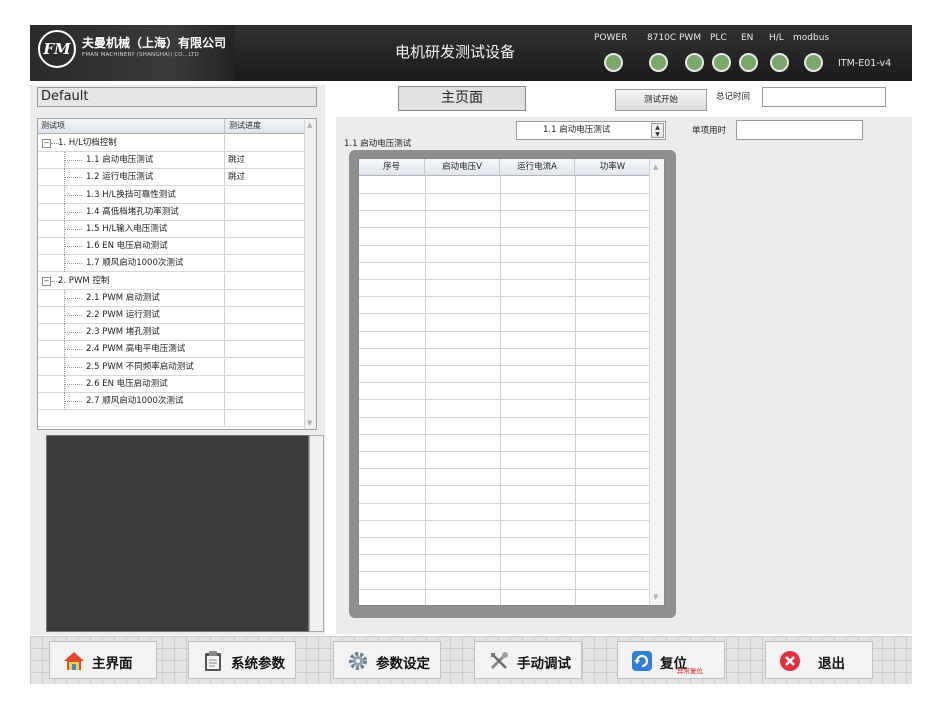 The width and height of the screenshot is (934, 712). What do you see at coordinates (776, 38) in the screenshot?
I see `indicator-label-hl: H/L` at bounding box center [776, 38].